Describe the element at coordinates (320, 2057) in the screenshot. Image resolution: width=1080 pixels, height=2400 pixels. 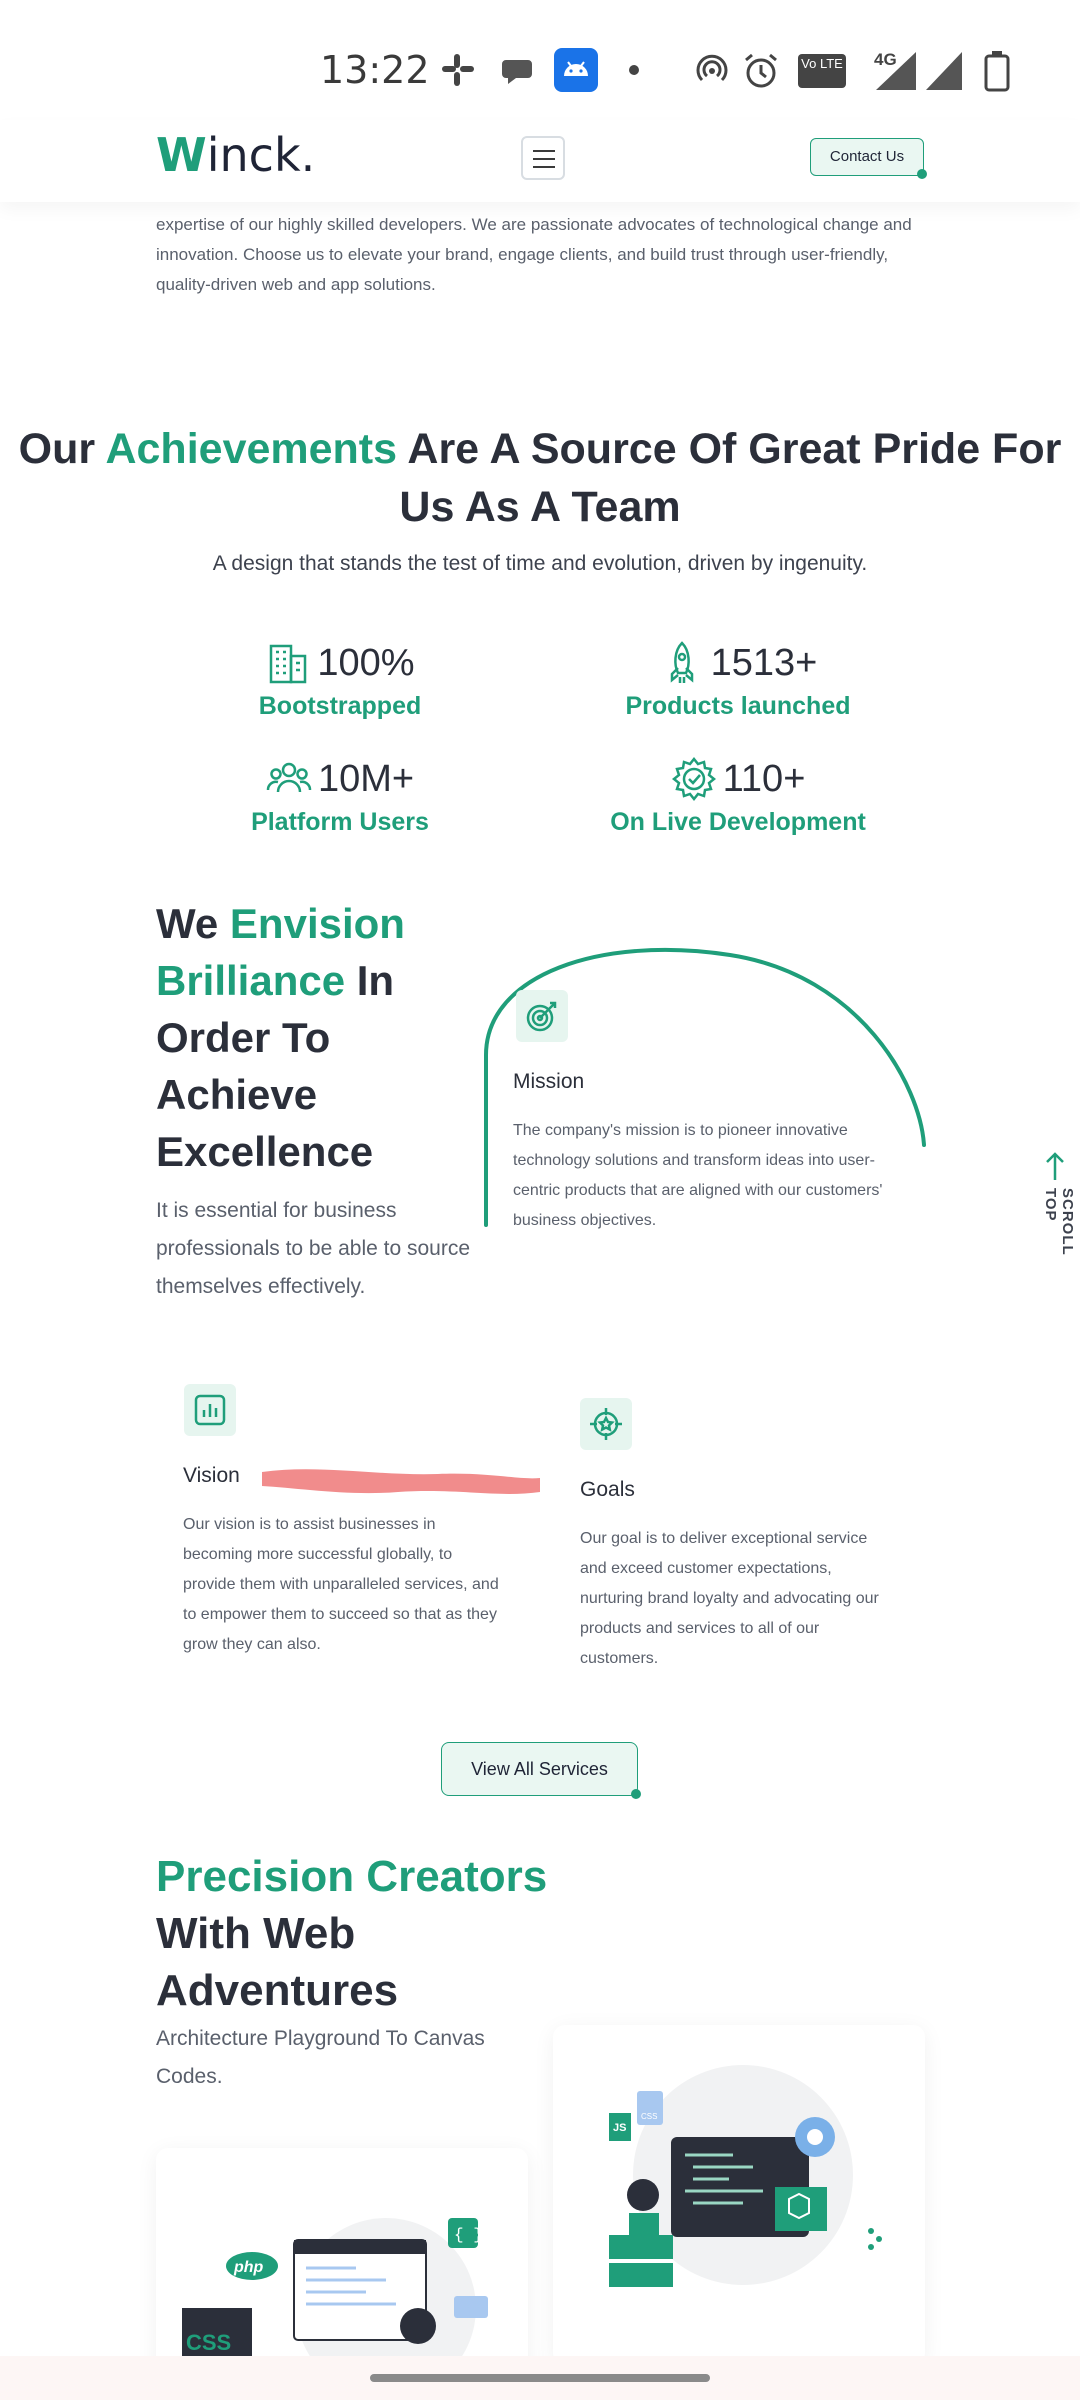
I see `precision-subtitle: Architecture Playground To Canvas Codes.` at that location.